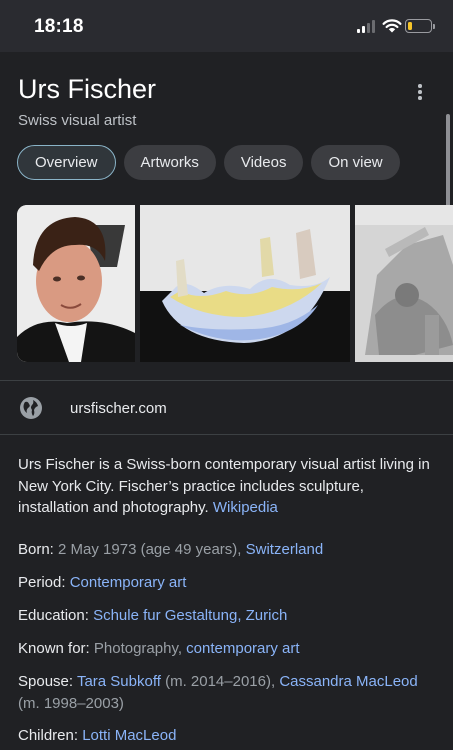  What do you see at coordinates (418, 26) in the screenshot?
I see `battery-icon` at bounding box center [418, 26].